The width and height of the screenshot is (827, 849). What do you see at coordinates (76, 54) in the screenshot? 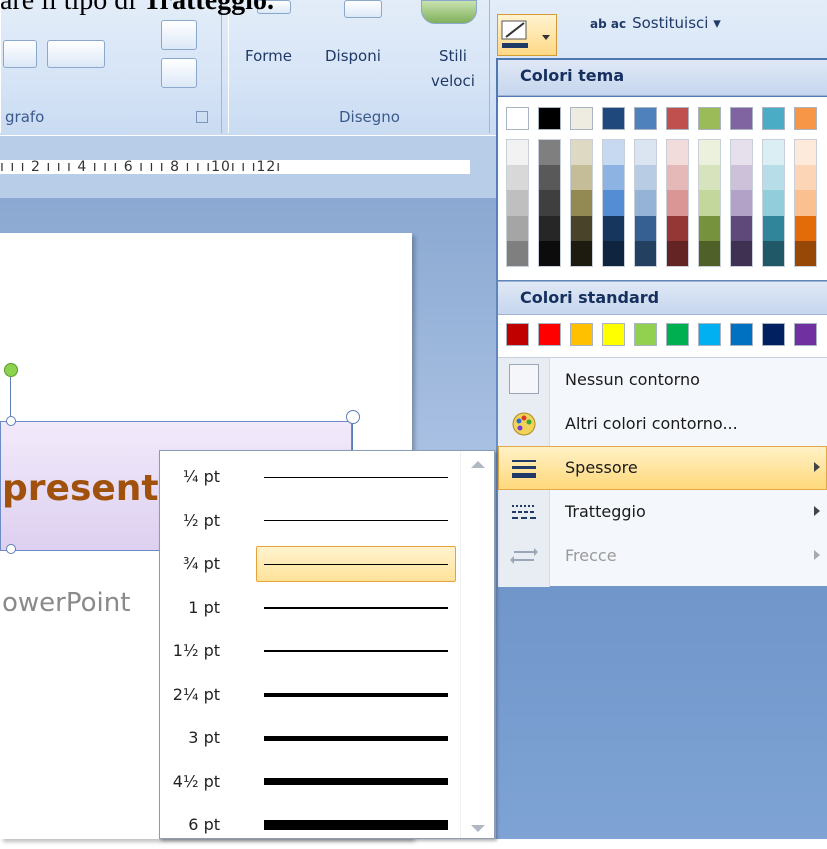
I see `columns-button` at bounding box center [76, 54].